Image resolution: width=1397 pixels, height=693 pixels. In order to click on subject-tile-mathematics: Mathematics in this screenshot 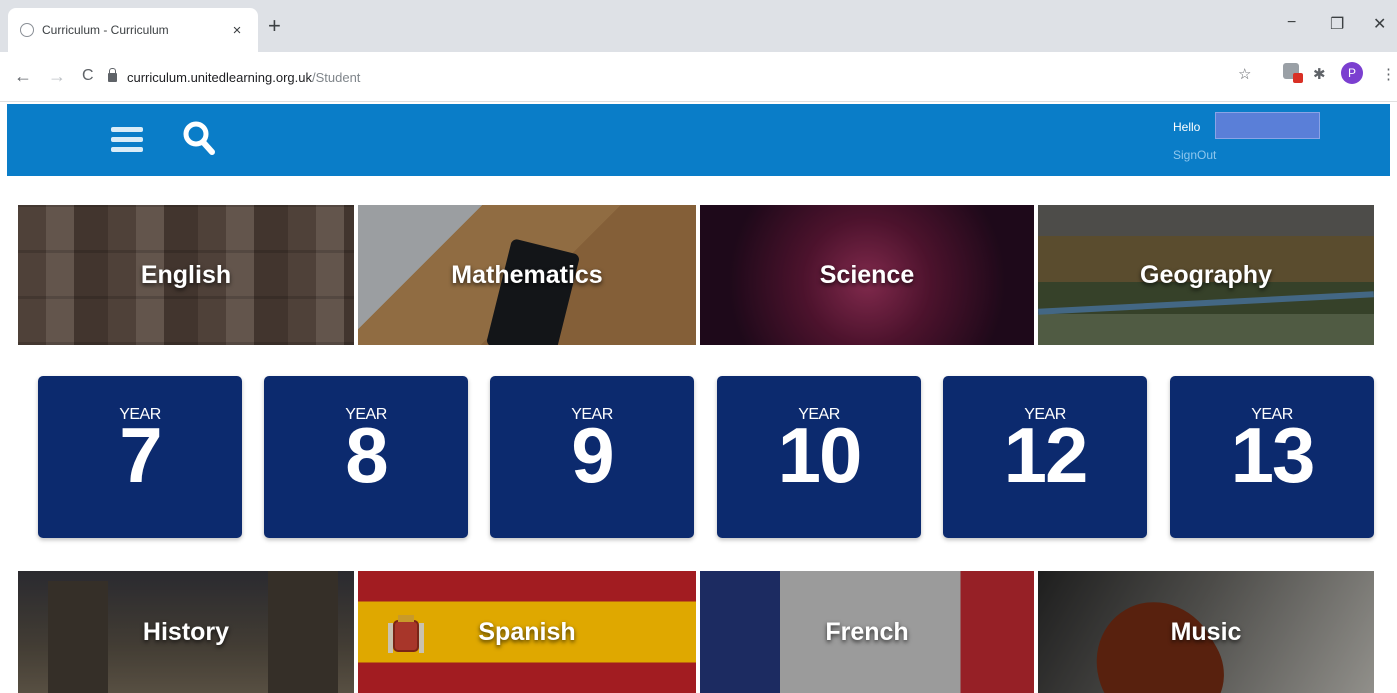, I will do `click(527, 275)`.